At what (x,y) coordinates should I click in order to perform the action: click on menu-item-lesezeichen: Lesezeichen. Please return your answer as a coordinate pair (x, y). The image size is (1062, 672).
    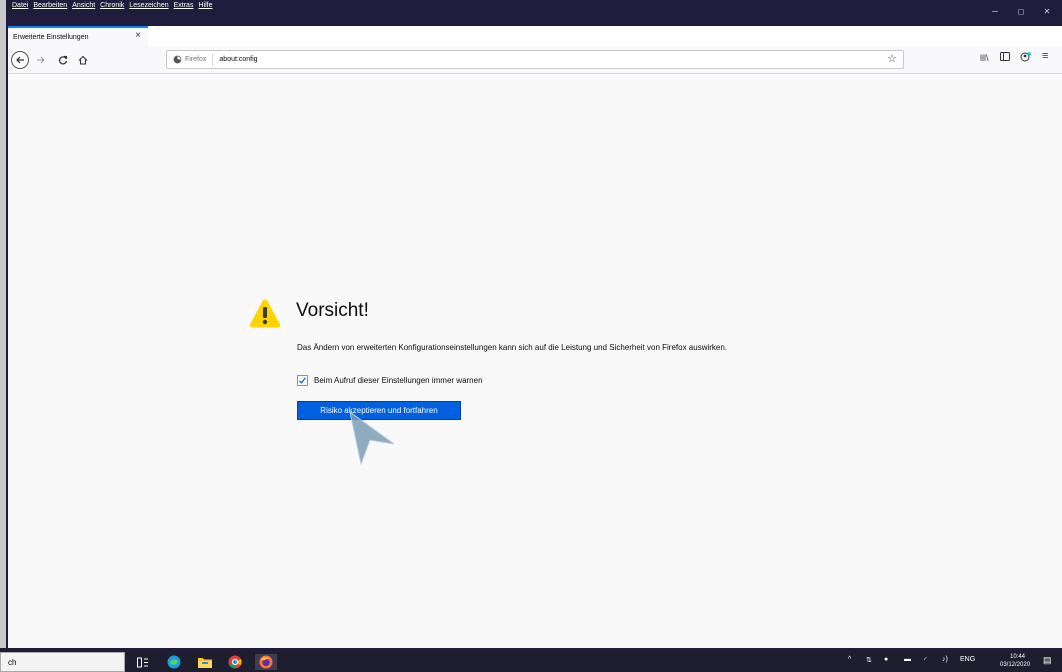
    Looking at the image, I should click on (148, 5).